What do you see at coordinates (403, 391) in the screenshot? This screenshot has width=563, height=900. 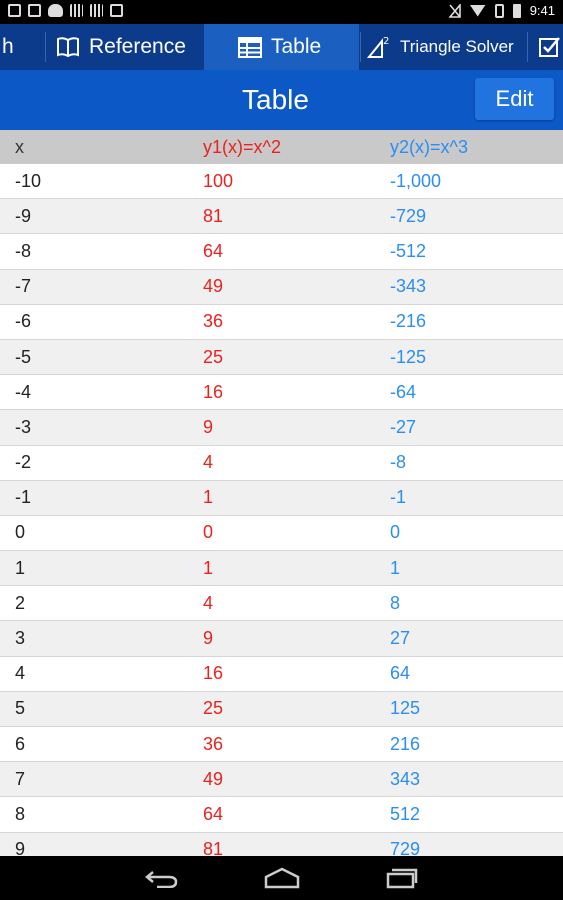 I see `cell-y2: -64` at bounding box center [403, 391].